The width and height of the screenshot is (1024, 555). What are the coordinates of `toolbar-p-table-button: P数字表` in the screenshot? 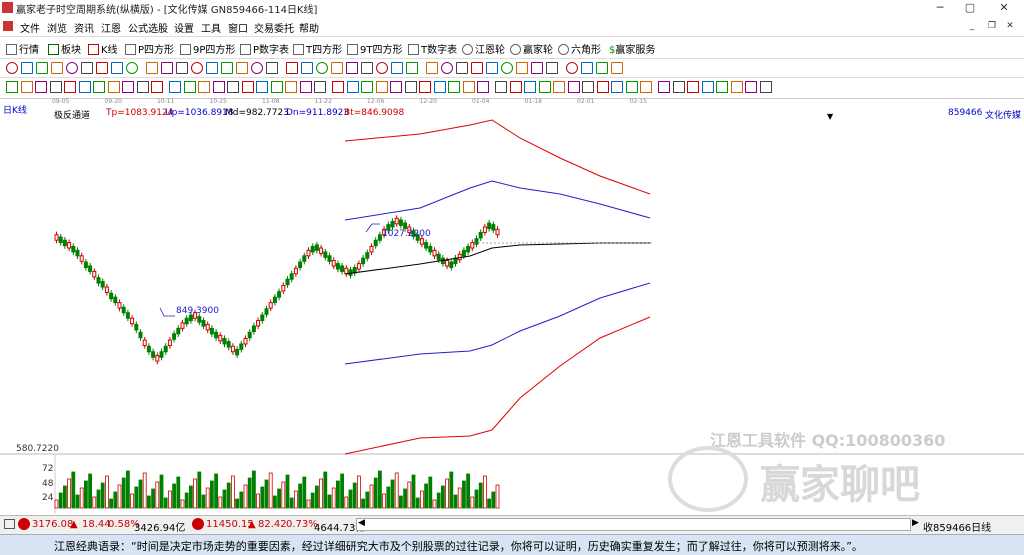 It's located at (264, 48).